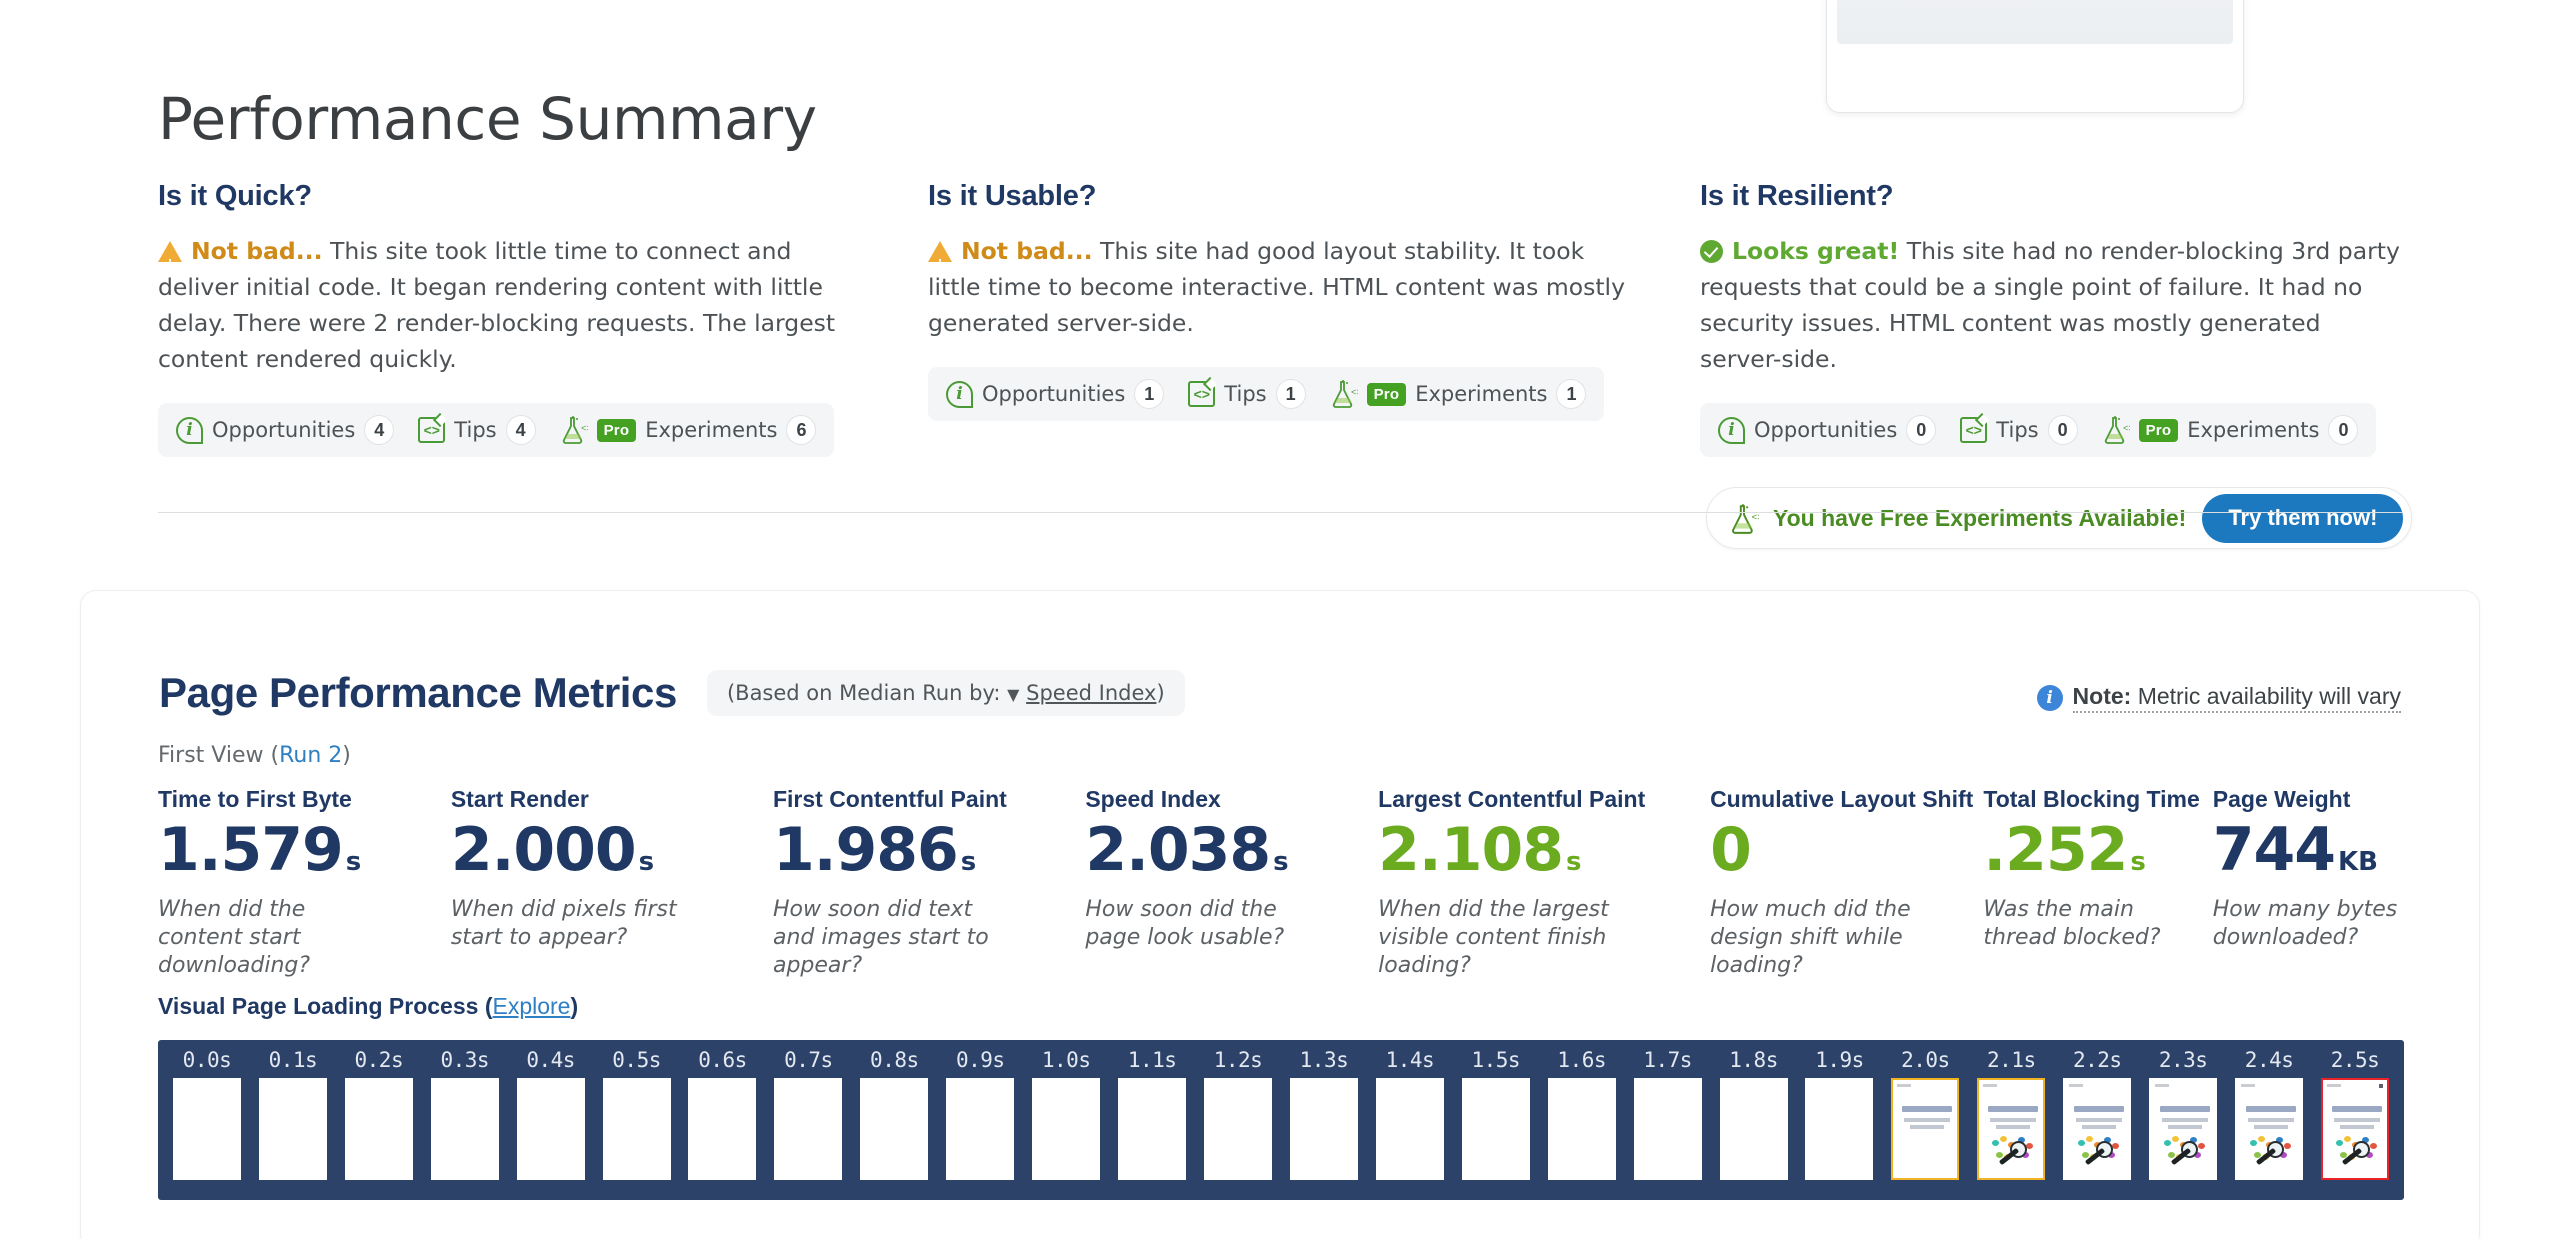  Describe the element at coordinates (2305, 923) in the screenshot. I see `metric-description: How many bytes downloaded?` at that location.